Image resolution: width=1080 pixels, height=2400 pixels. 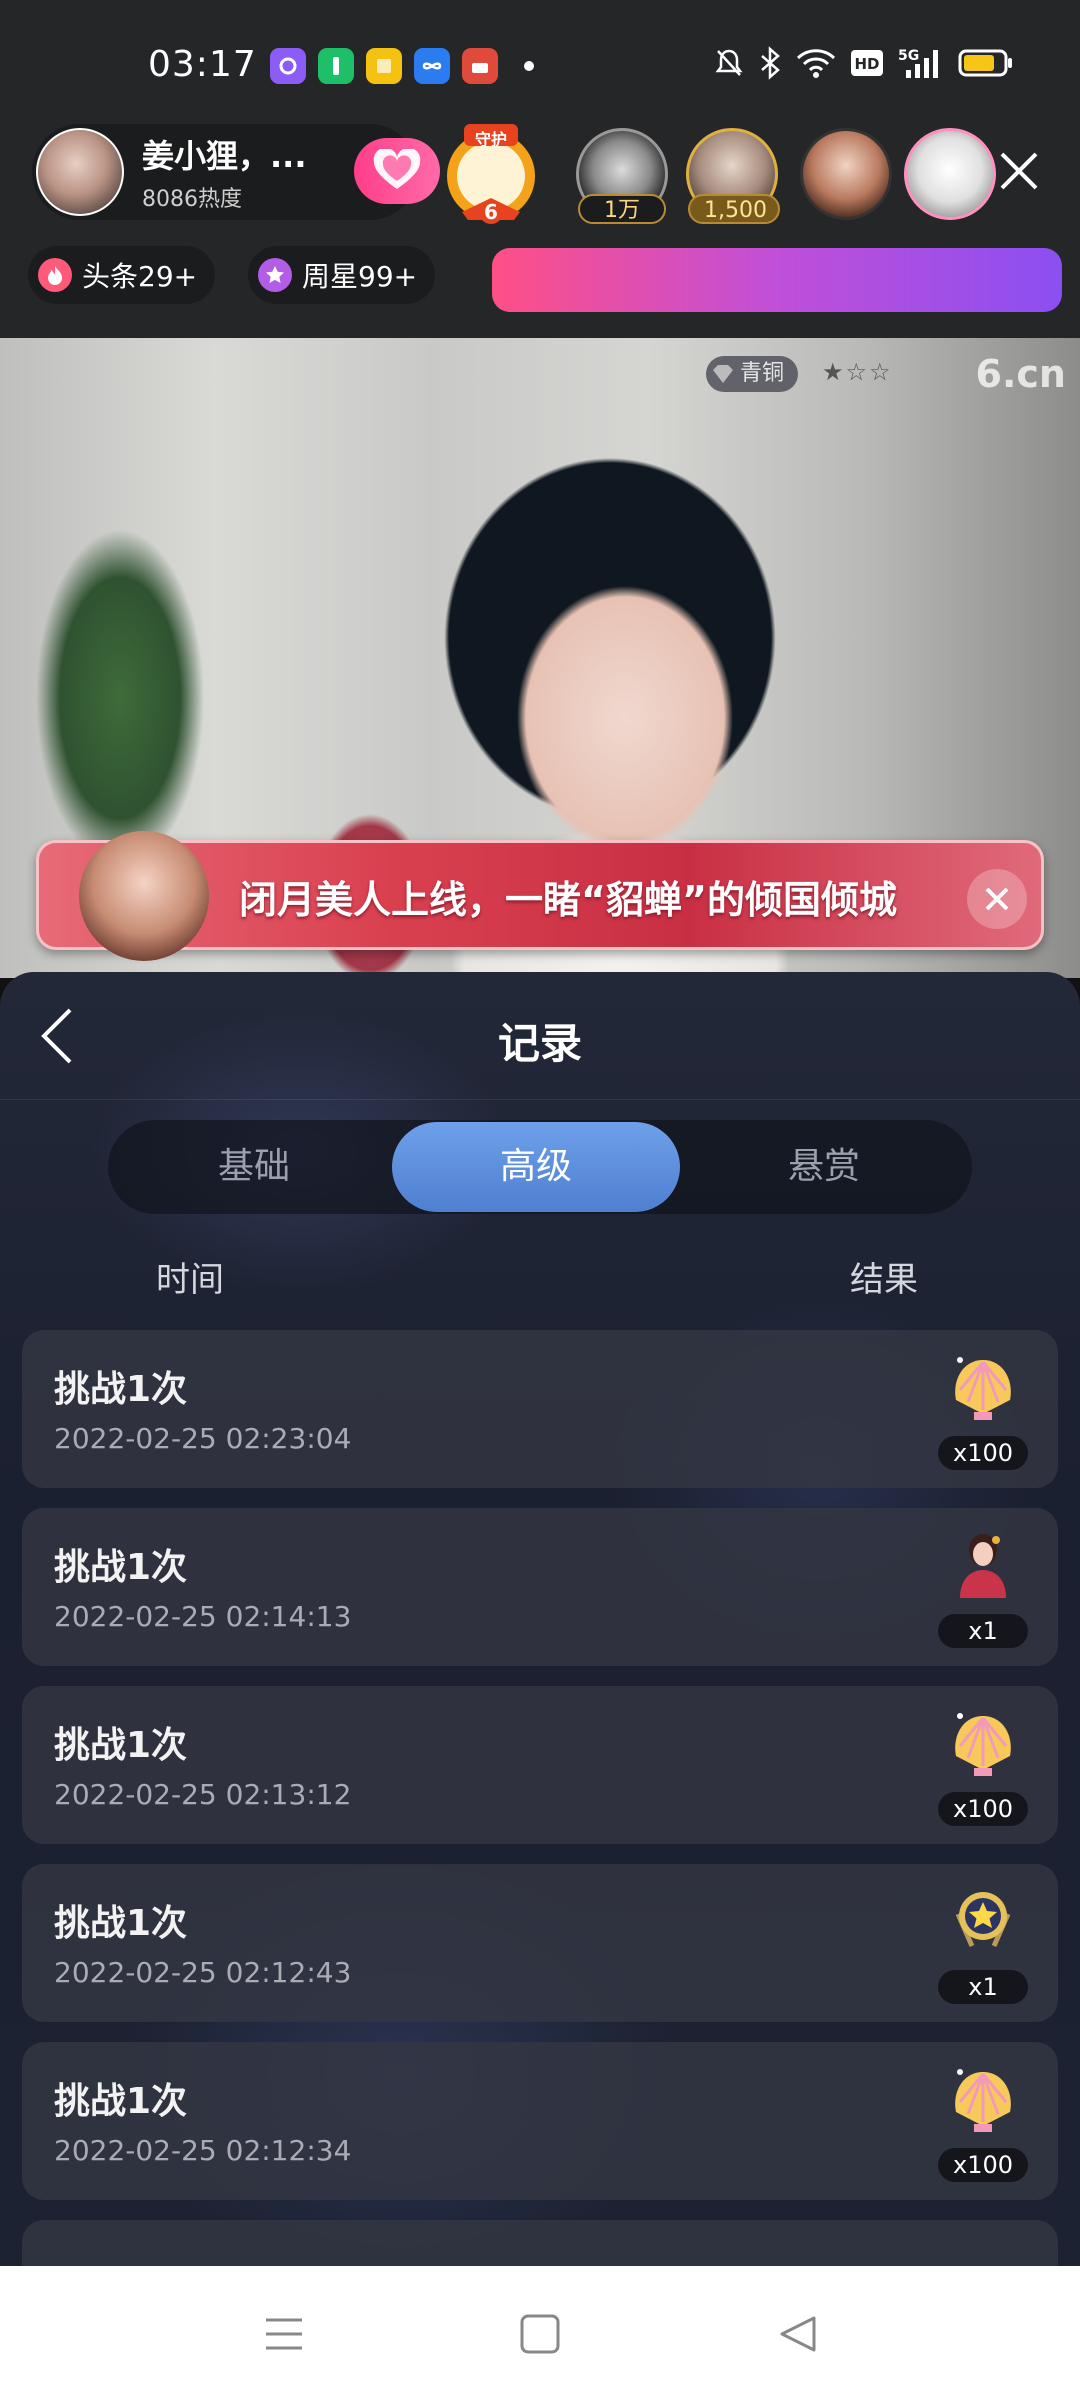 I want to click on record-row: 挑战1次 2022-02-25 02:23:04 x100, so click(x=540, y=1409).